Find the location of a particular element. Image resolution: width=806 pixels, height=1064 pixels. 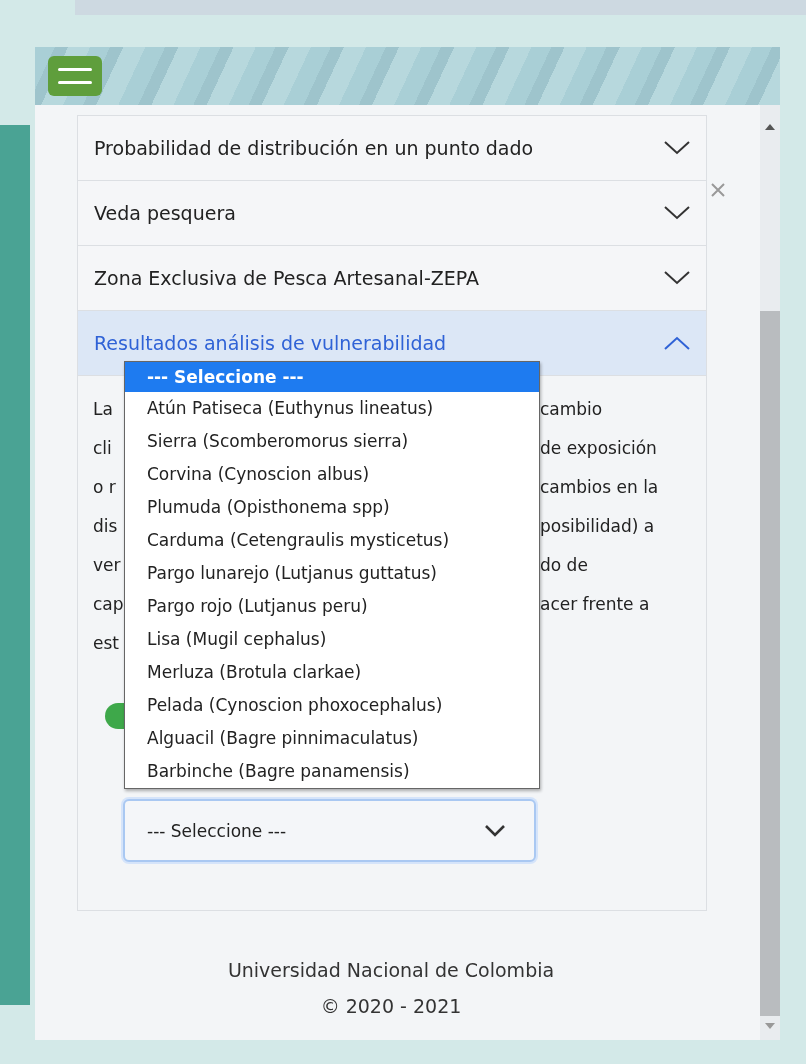

dropdown-option: Lisa (Mugil cephalus) is located at coordinates (332, 639).